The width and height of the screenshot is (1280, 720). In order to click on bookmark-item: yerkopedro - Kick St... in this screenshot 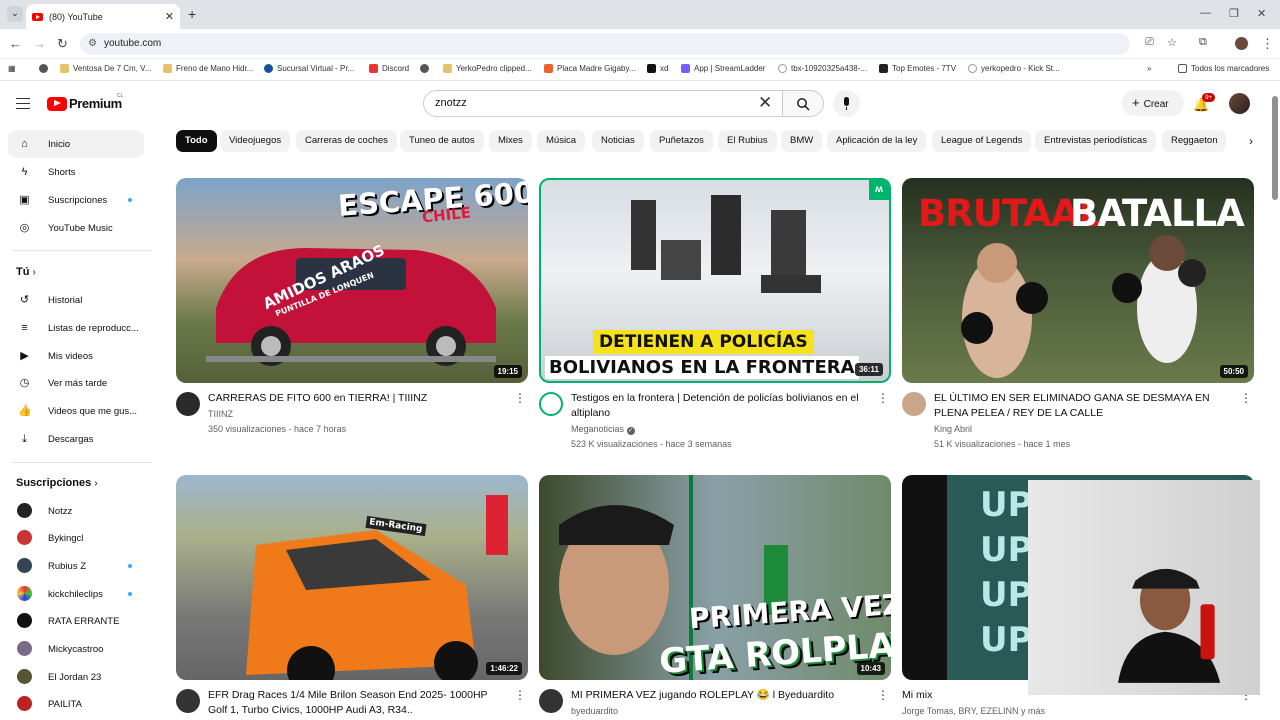, I will do `click(1014, 68)`.